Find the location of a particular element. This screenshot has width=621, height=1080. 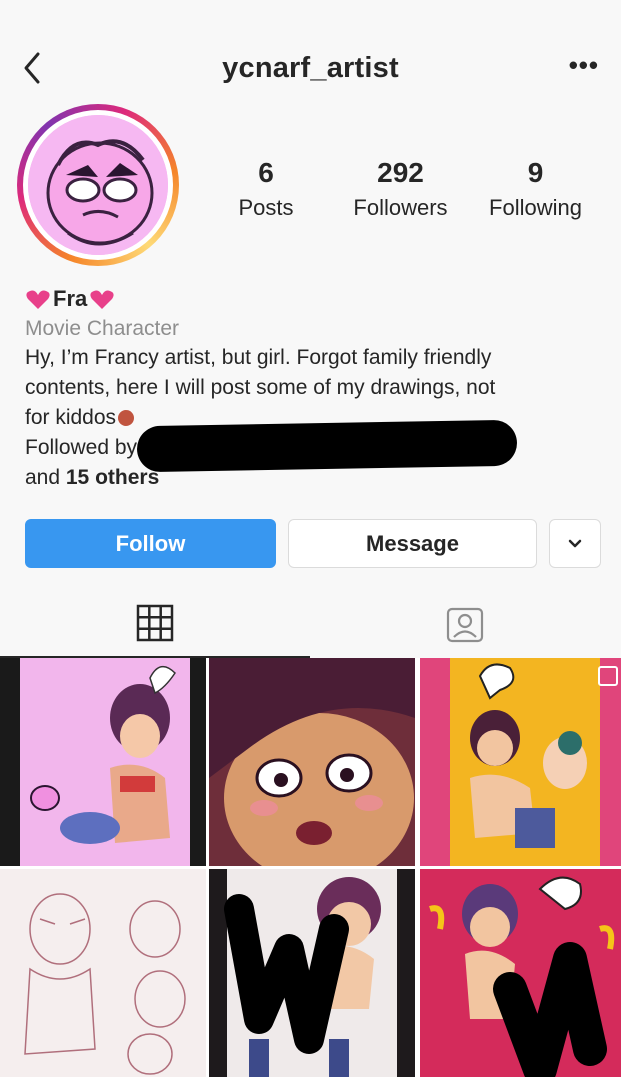

grid-icon is located at coordinates (155, 623).